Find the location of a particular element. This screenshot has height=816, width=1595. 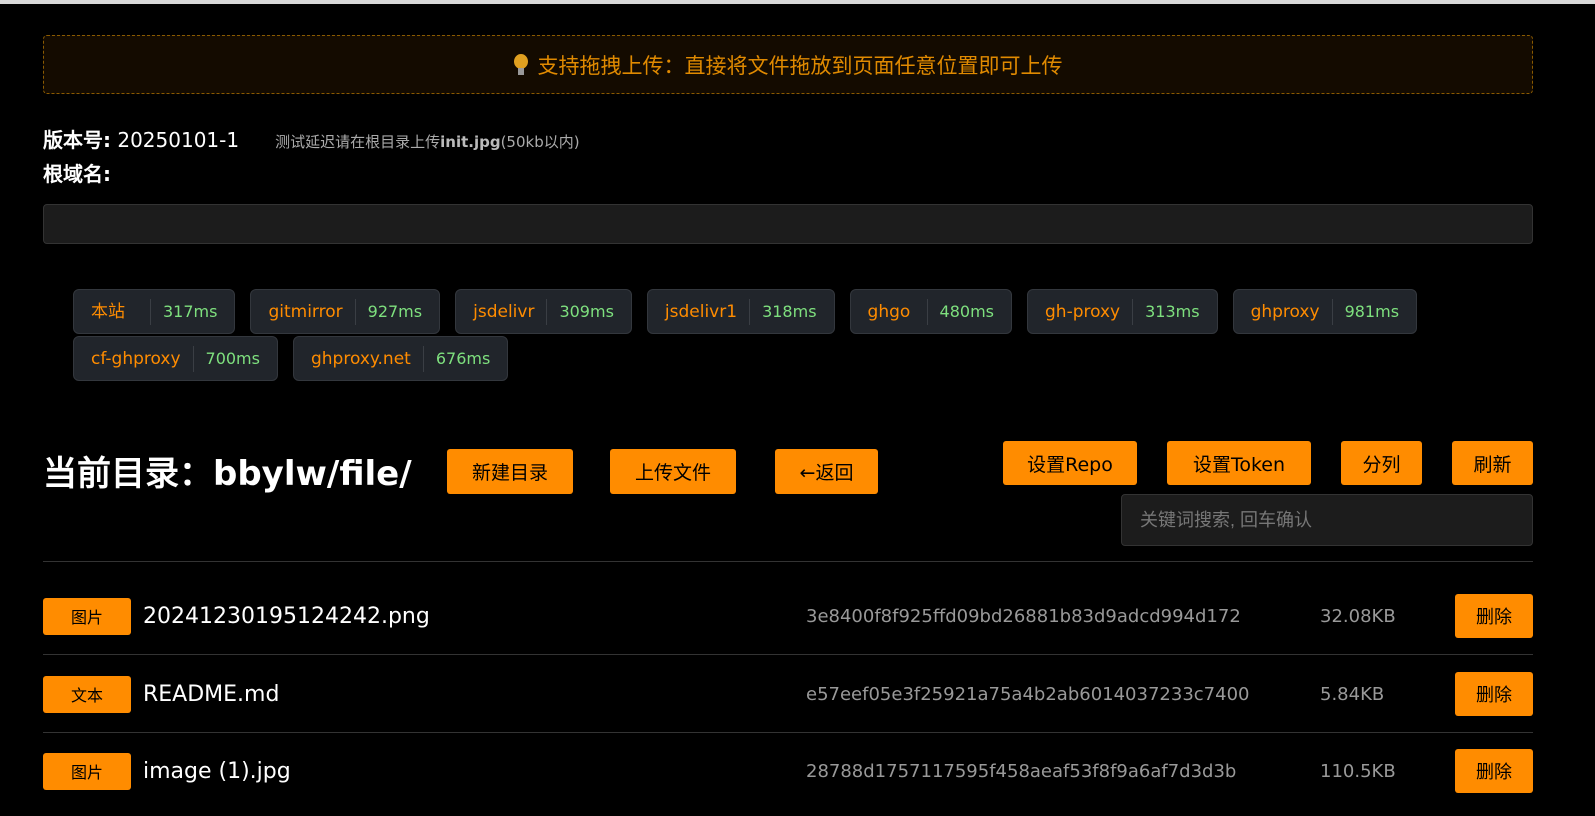

mirror-chip: ghgo 480ms is located at coordinates (930, 311).